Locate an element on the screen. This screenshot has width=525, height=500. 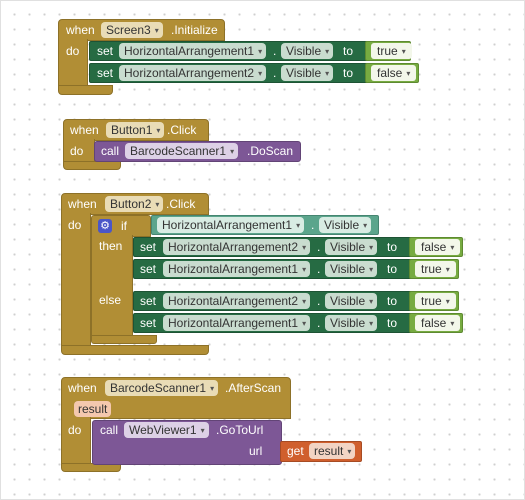
then-keyword: then is located at coordinates (111, 246).